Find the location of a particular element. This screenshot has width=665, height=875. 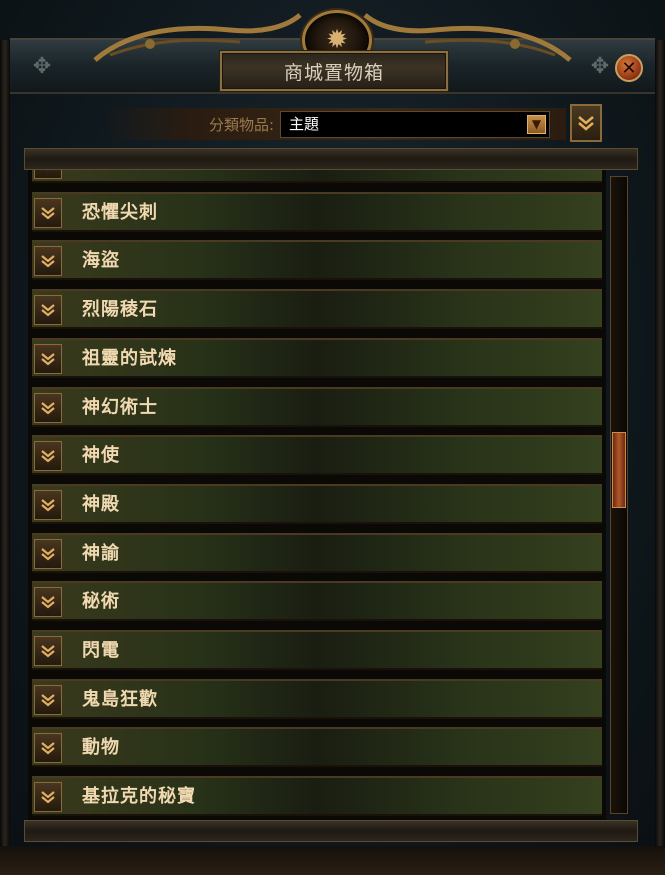

list-item-label: 神幻術士 is located at coordinates (120, 407).